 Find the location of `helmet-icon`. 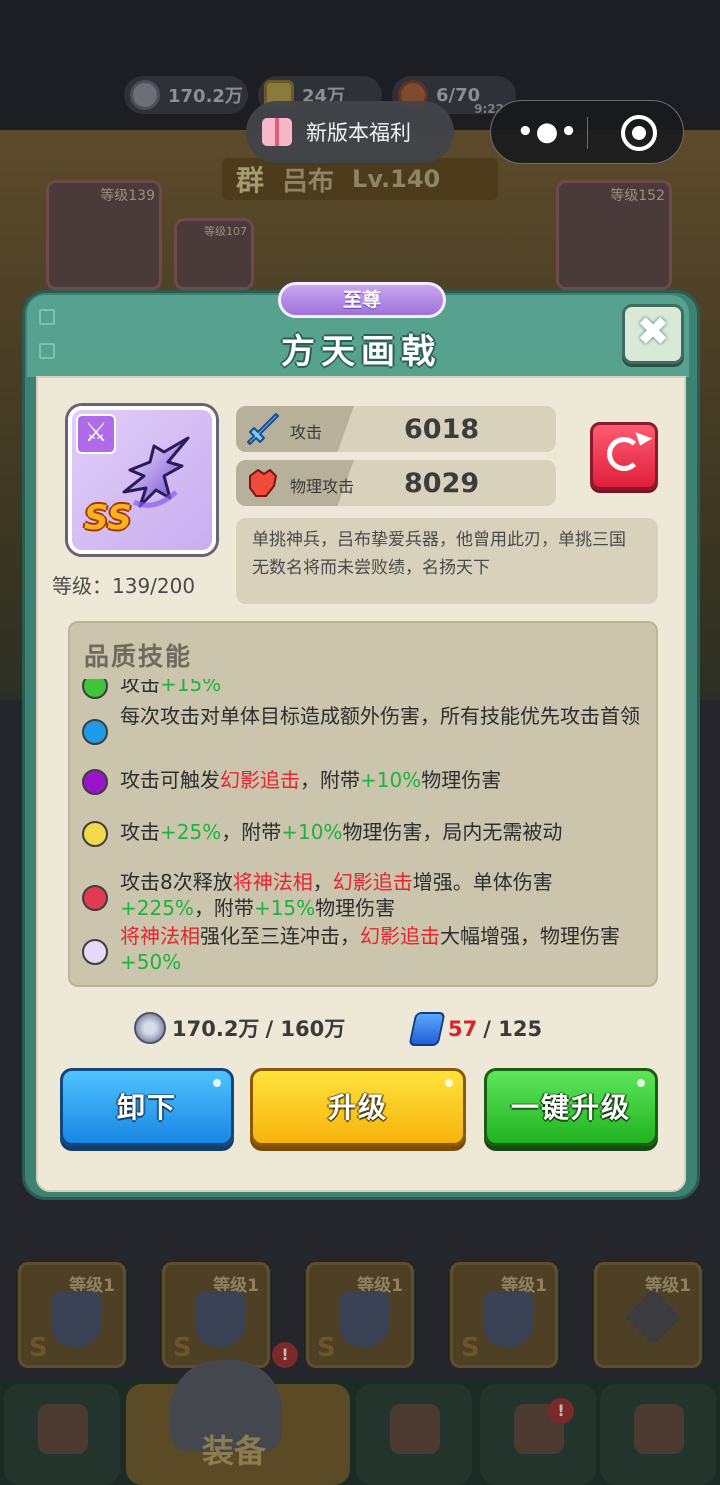

helmet-icon is located at coordinates (76, 1319).